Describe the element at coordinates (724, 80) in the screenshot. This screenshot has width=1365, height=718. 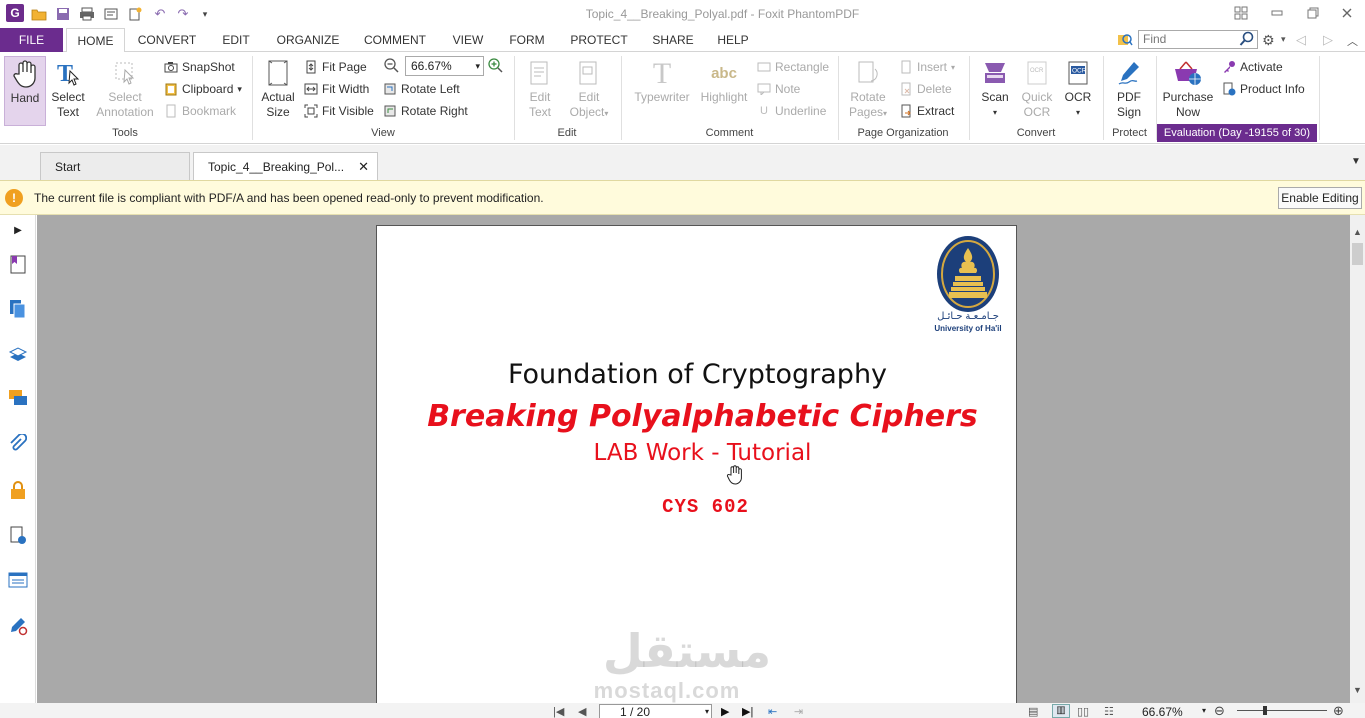
I see `highlight-button: abc Highlight` at that location.